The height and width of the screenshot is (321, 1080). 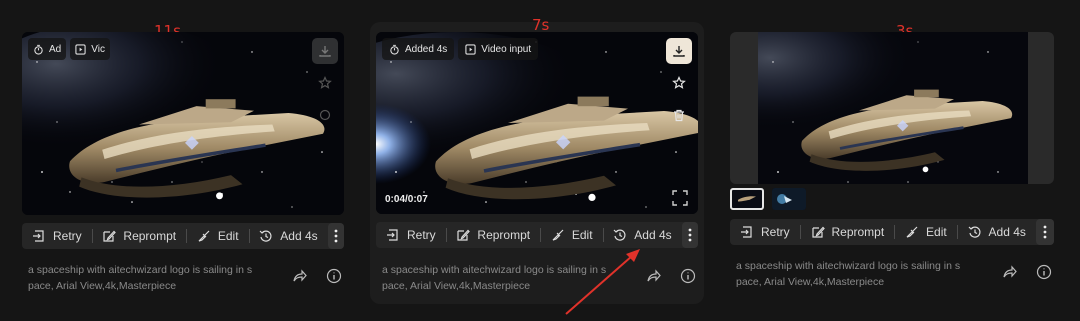 I want to click on more-side-button, so click(x=325, y=115).